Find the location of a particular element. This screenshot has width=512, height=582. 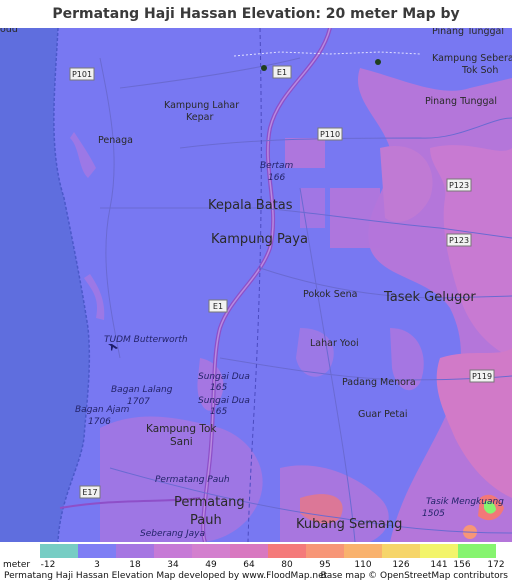

place-kepar: Kepar is located at coordinates (199, 117).